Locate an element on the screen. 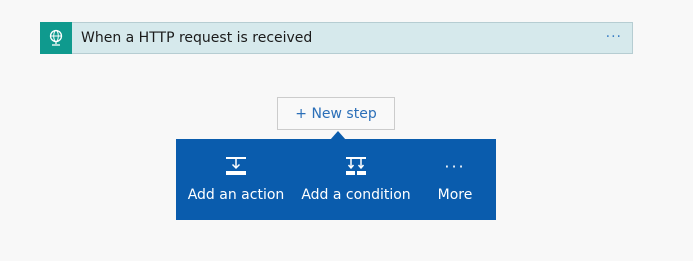 This screenshot has height=261, width=693. add-action-button: Add an action is located at coordinates (236, 179).